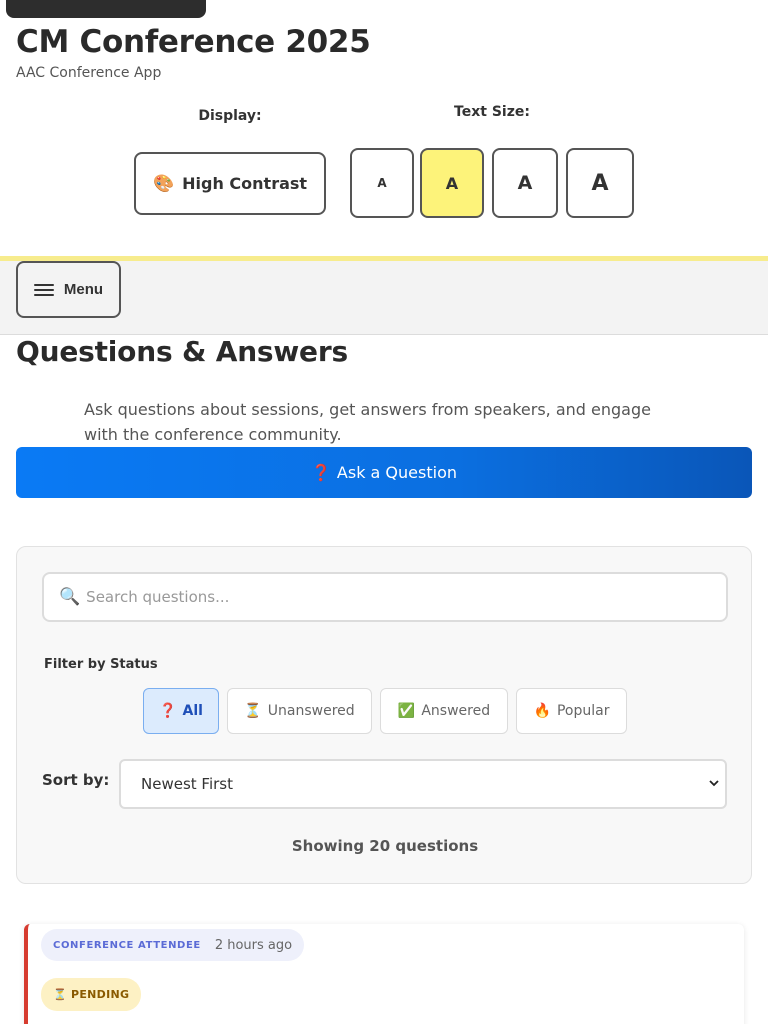 This screenshot has height=1024, width=768. I want to click on filter-all-label: All, so click(192, 711).